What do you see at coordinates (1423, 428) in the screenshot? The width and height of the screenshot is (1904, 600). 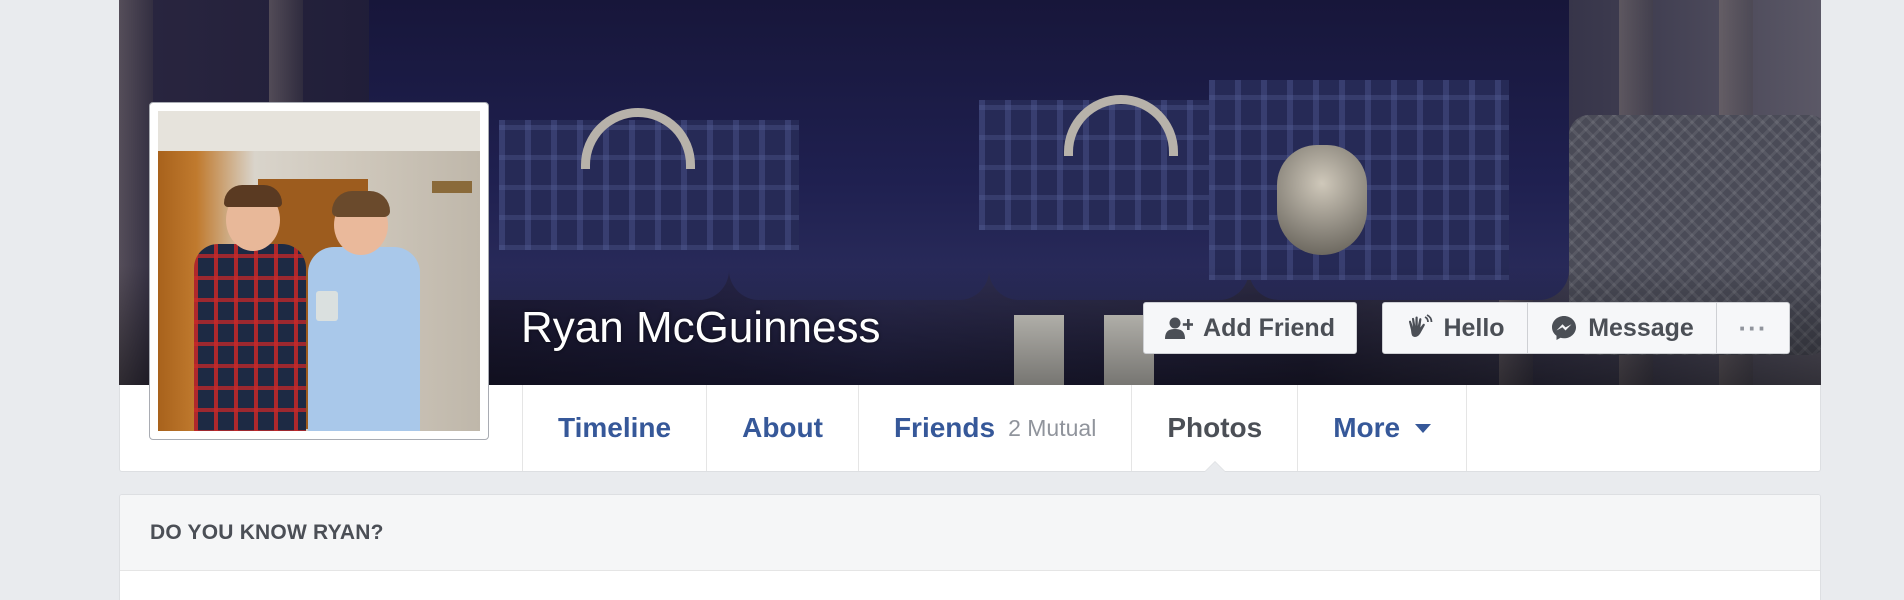 I see `caret-down-icon` at bounding box center [1423, 428].